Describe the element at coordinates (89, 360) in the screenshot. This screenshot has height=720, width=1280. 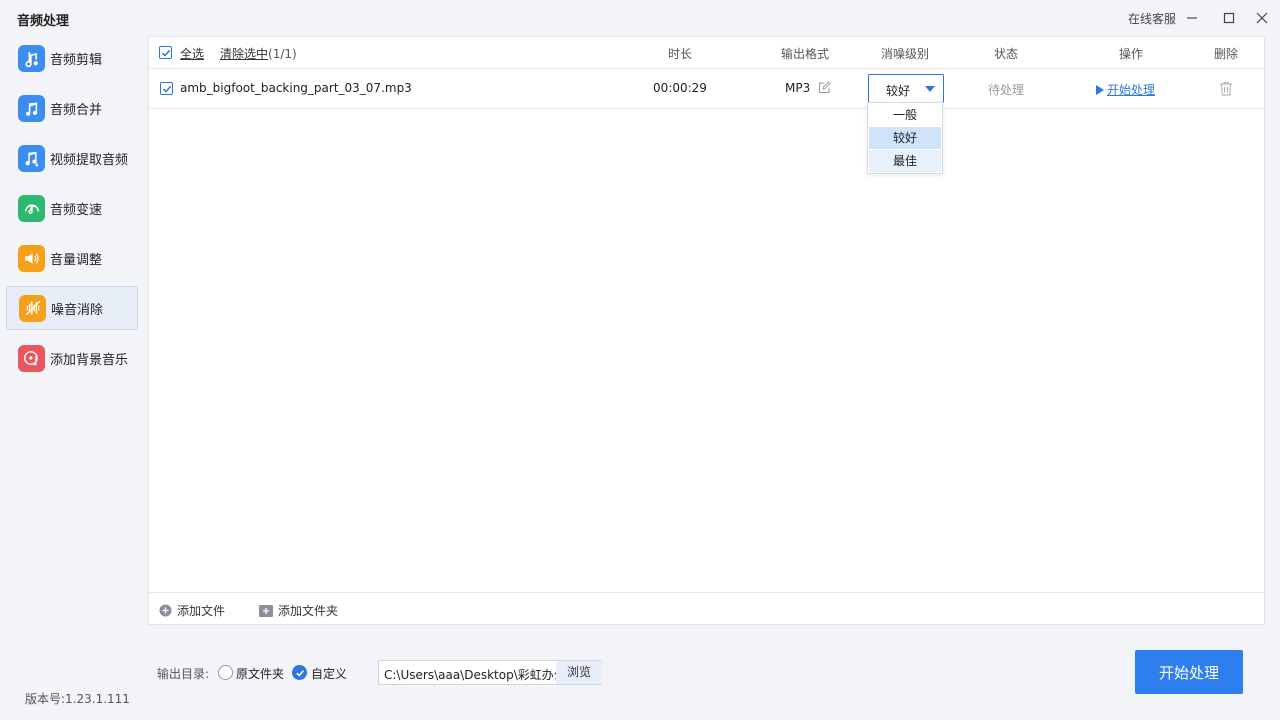
I see `sidebar-item-label: 添加背景音乐` at that location.